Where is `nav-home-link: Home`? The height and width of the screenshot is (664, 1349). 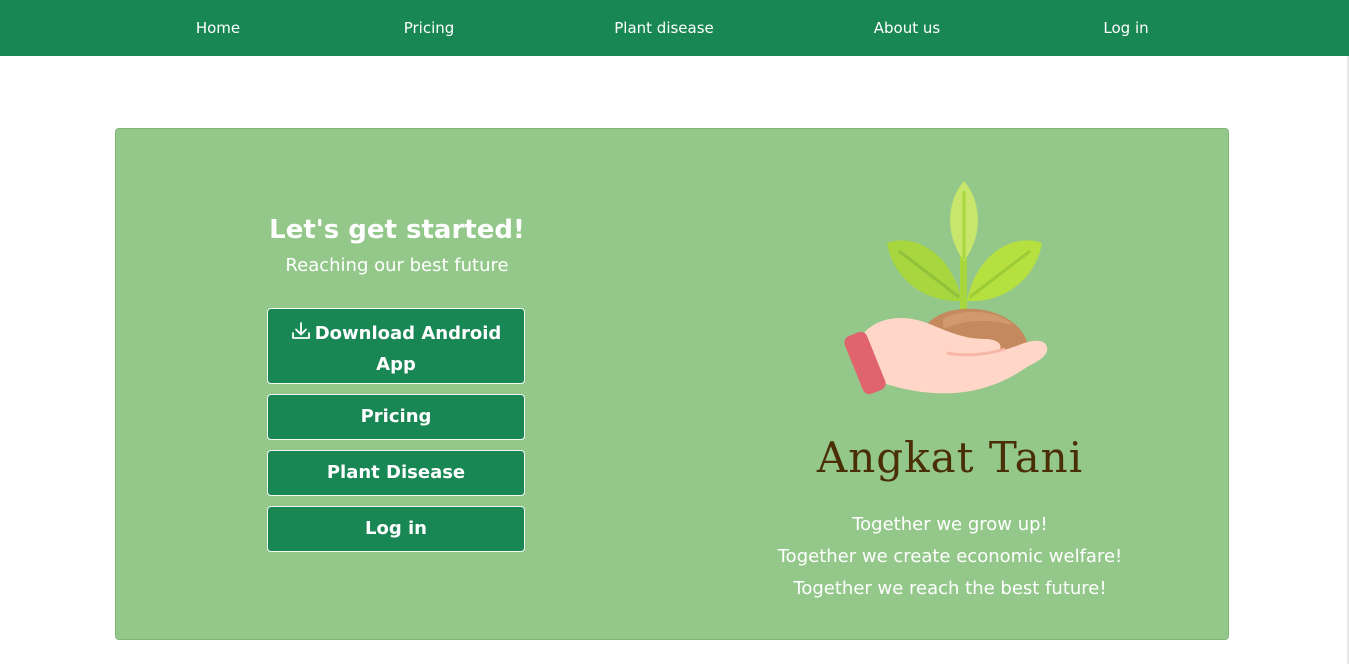 nav-home-link: Home is located at coordinates (218, 28).